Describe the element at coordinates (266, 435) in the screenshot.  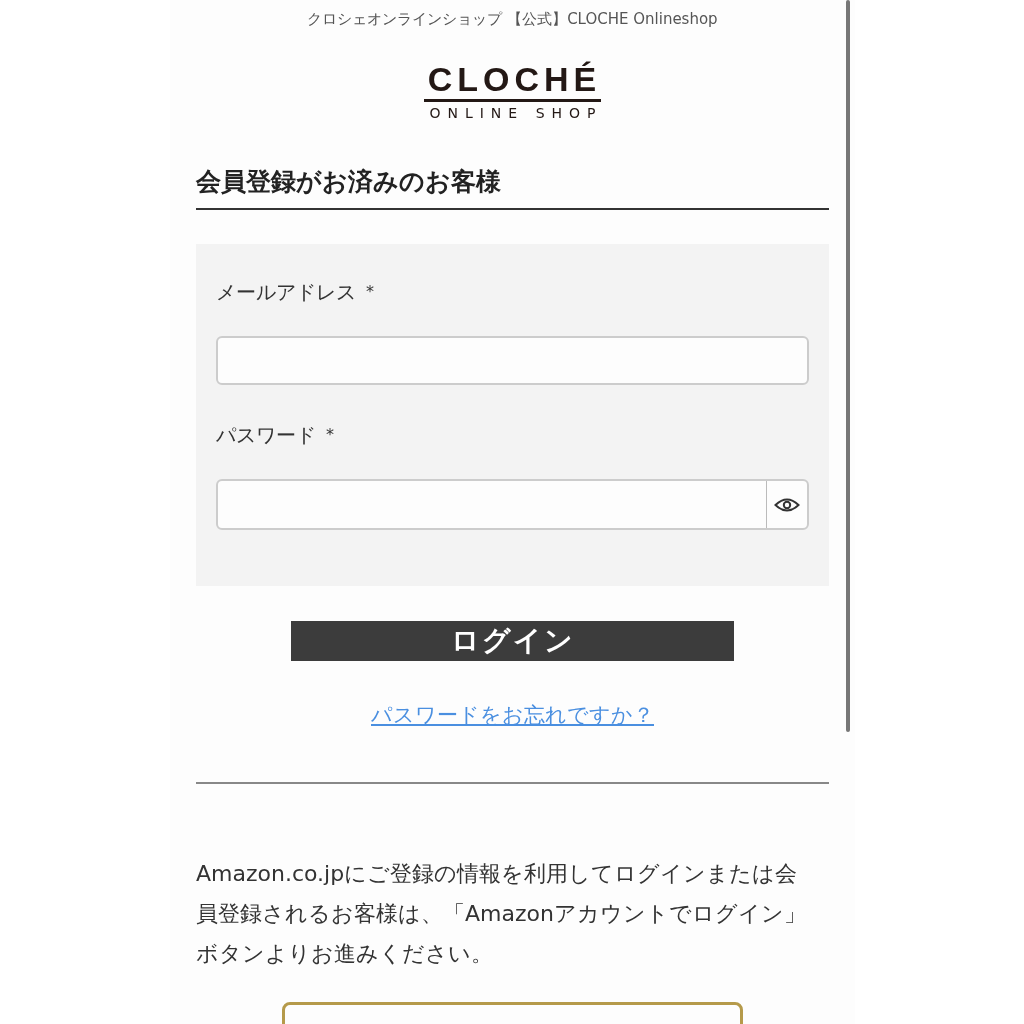
I see `field-label: パスワード` at that location.